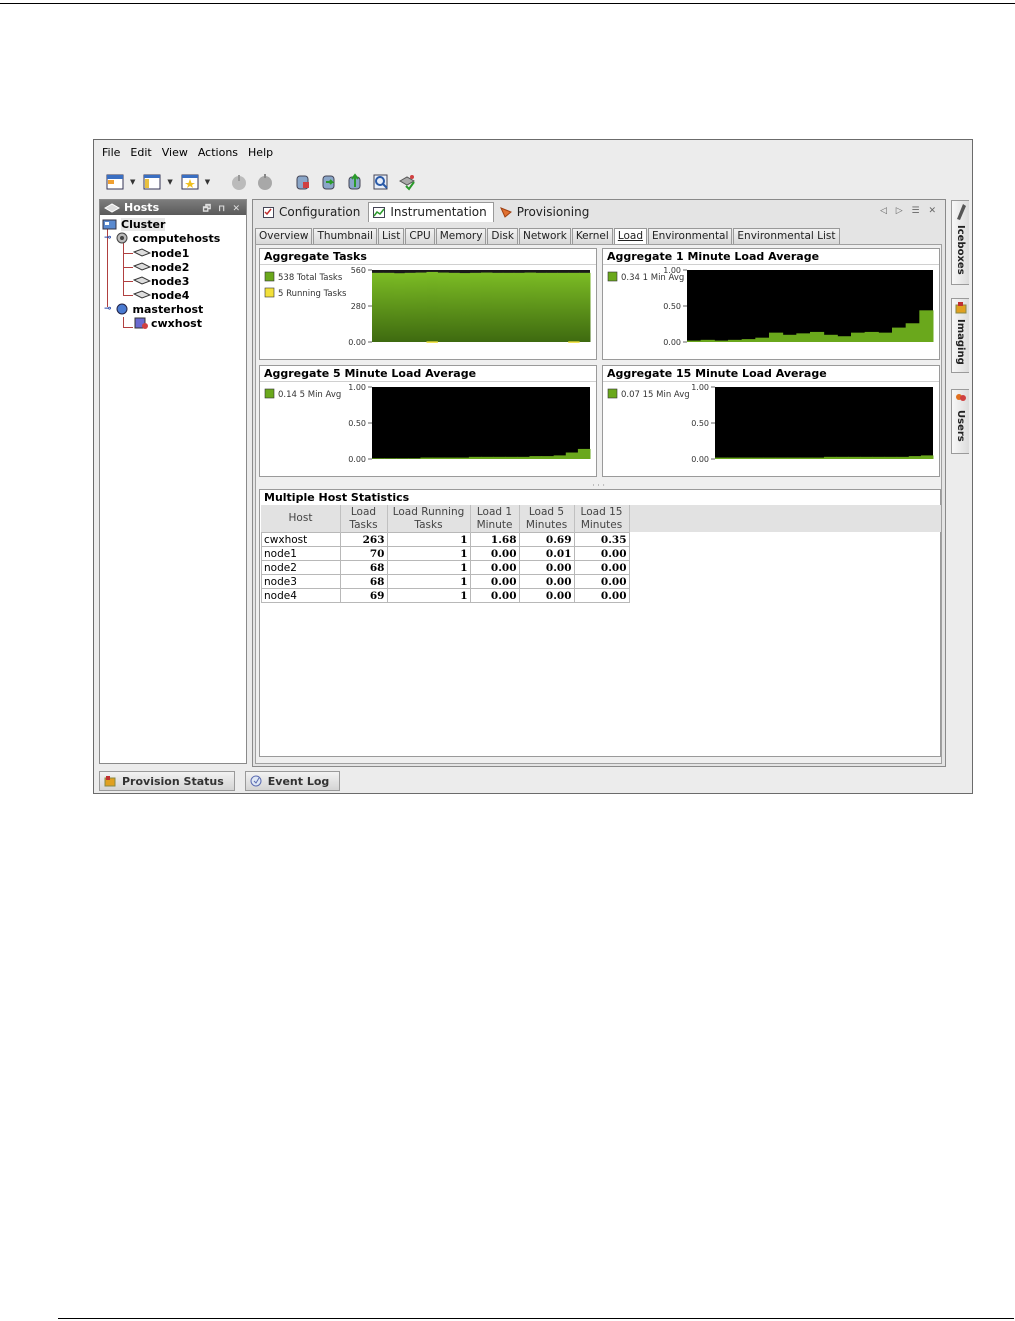  Describe the element at coordinates (265, 182) in the screenshot. I see `reboot-button` at that location.